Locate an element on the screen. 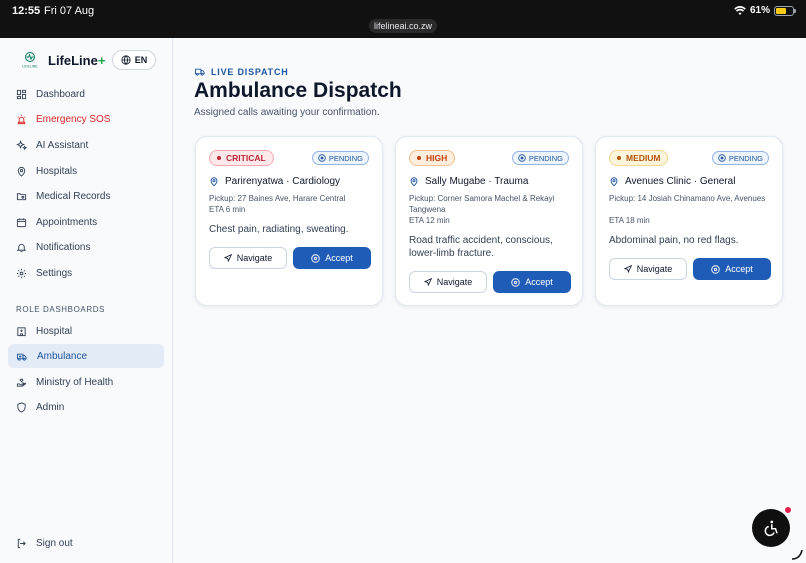 The height and width of the screenshot is (563, 806). logo-wordmark: LIFELINE is located at coordinates (30, 67).